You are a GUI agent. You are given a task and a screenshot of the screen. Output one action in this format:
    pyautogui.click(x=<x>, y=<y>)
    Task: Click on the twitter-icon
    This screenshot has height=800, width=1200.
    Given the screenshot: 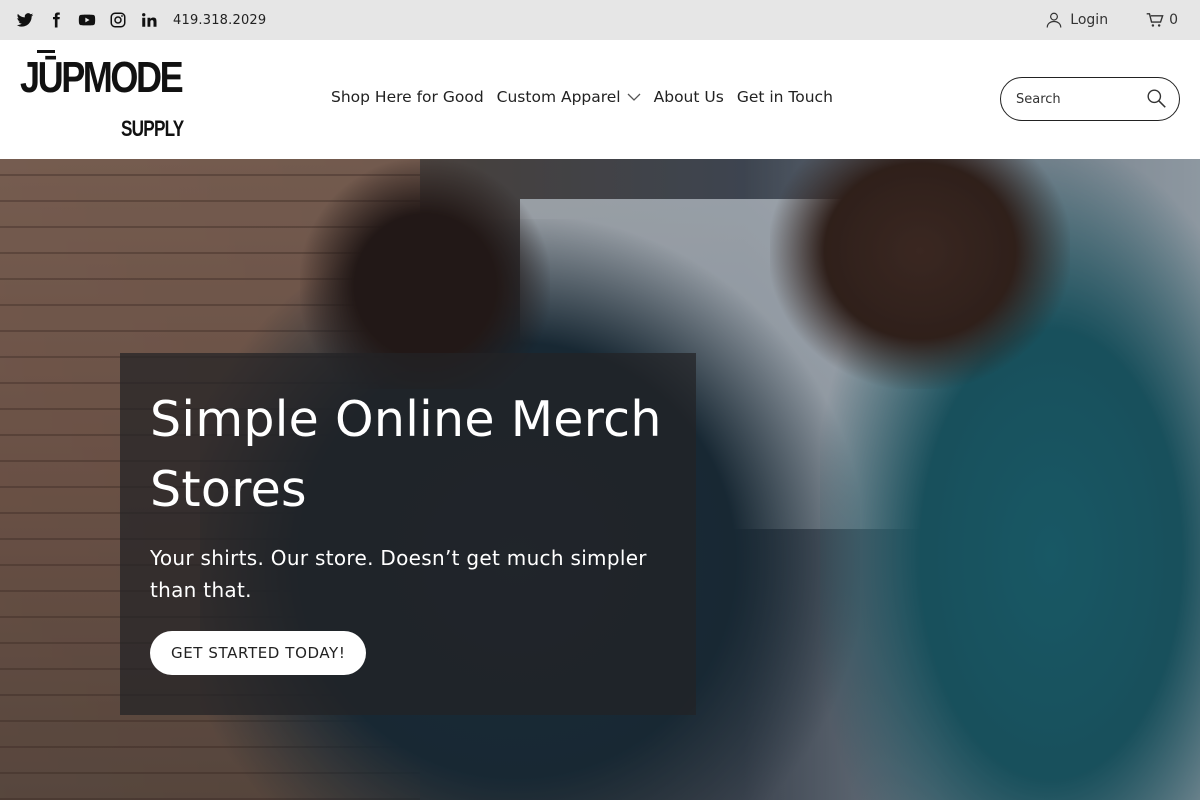 What is the action you would take?
    pyautogui.click(x=25, y=20)
    